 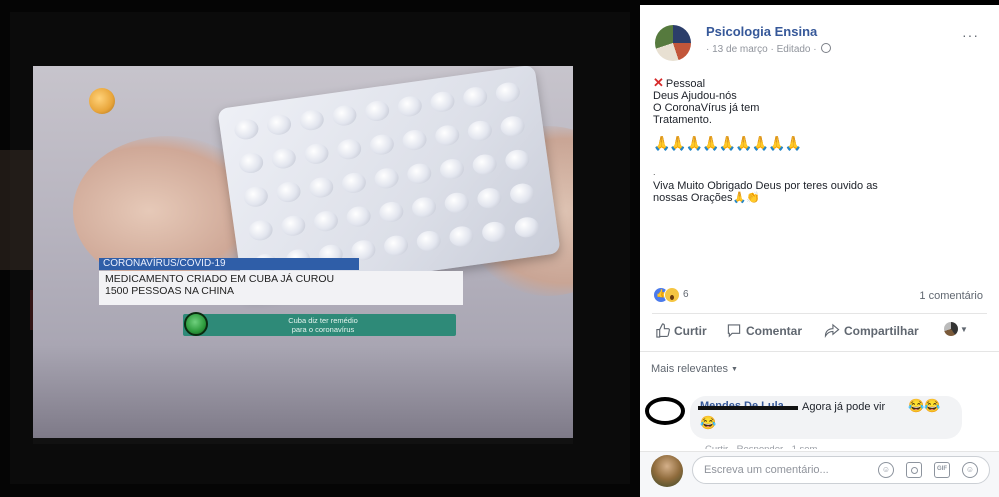 What do you see at coordinates (886, 470) in the screenshot?
I see `emoji-icon: ☺` at bounding box center [886, 470].